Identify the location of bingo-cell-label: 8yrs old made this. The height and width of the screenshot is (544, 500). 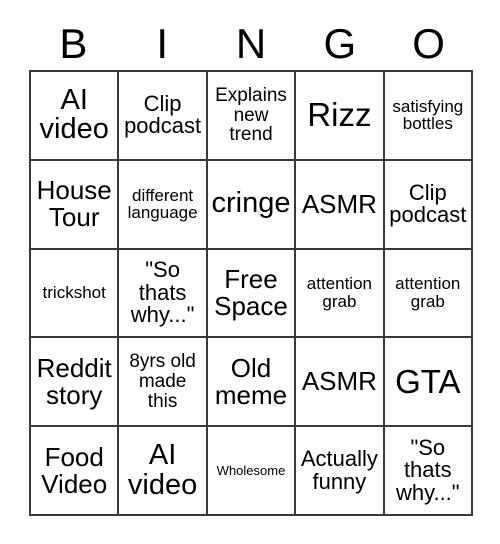
(162, 381).